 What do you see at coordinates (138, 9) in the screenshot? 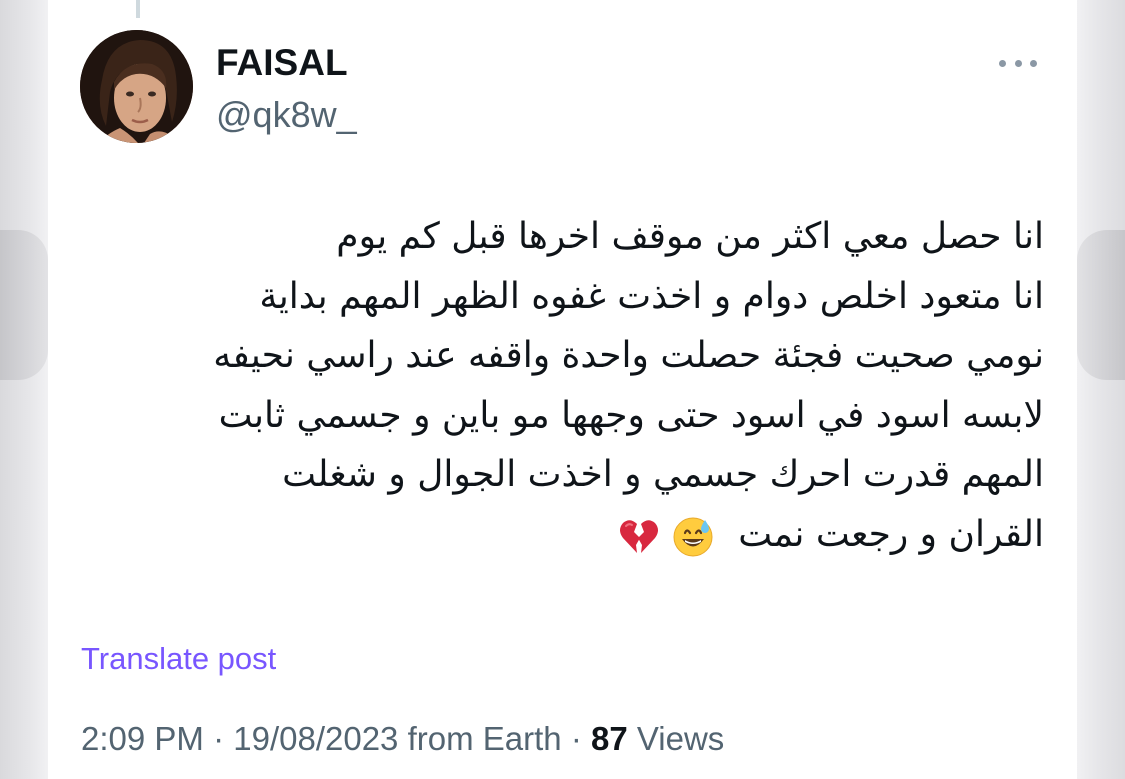
I see `thread-connector-line` at bounding box center [138, 9].